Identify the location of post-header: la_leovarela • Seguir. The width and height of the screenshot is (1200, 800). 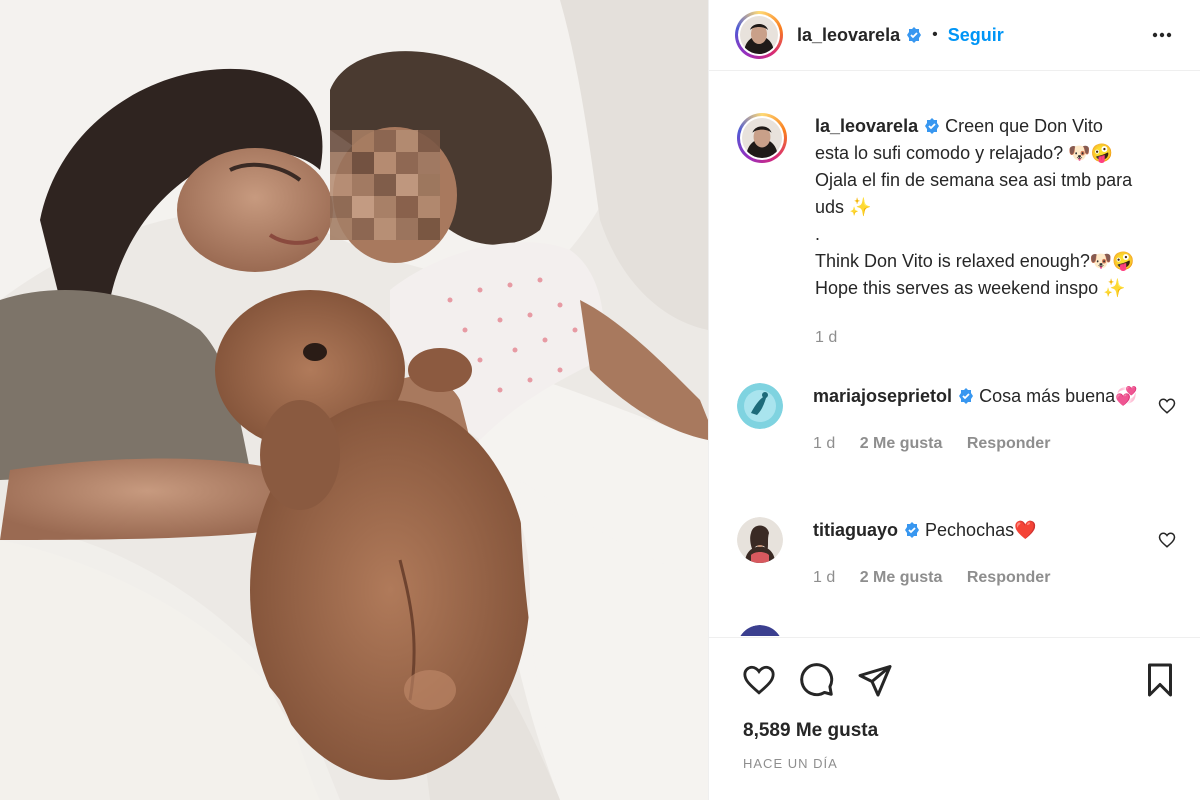
(954, 35).